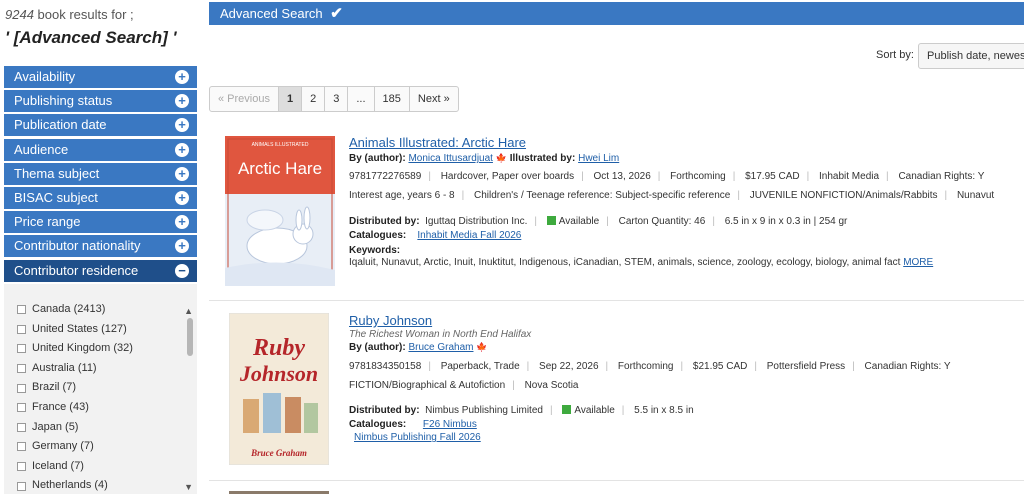 This screenshot has width=1024, height=494. What do you see at coordinates (427, 385) in the screenshot?
I see `bisac-subject: FICTION/Biographical & Autofiction` at bounding box center [427, 385].